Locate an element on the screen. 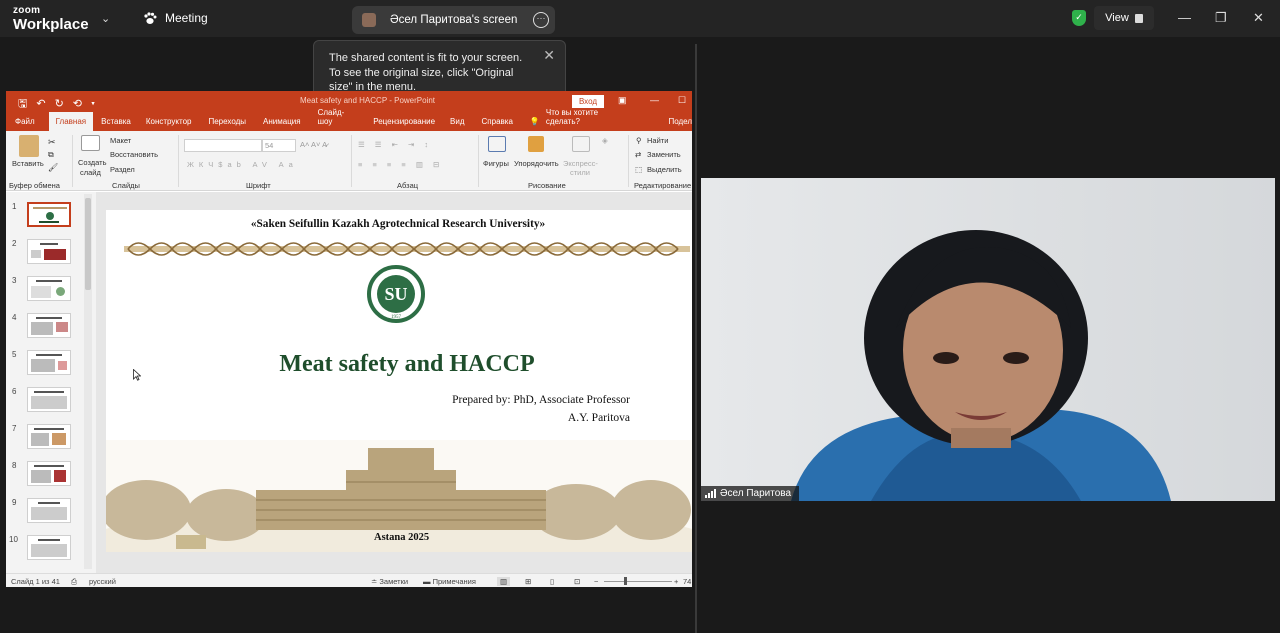 This screenshot has width=1280, height=633. close-tooltip-icon: ✕ is located at coordinates (549, 55).